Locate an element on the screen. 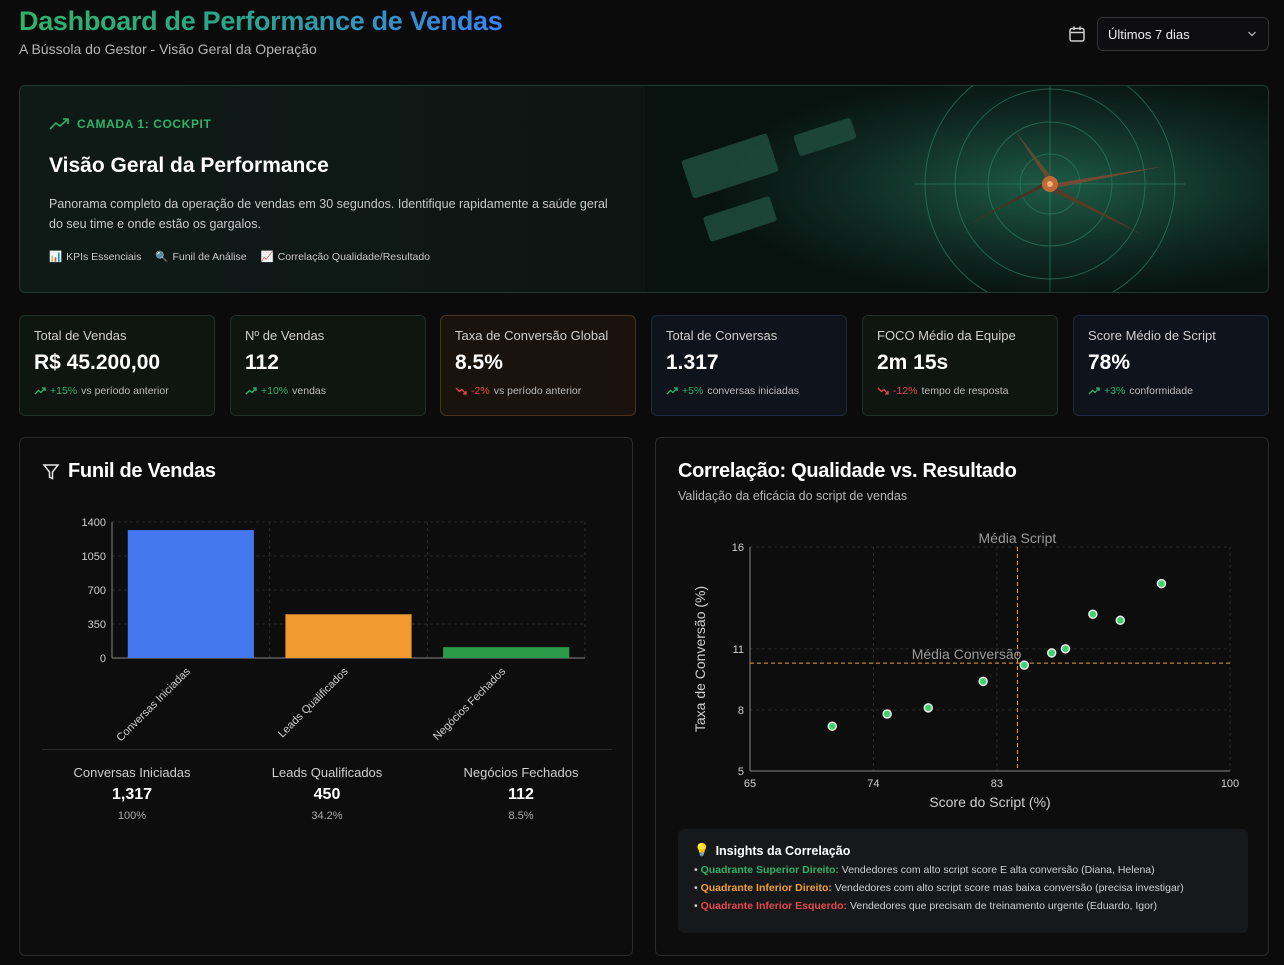  kpi-label: Taxa de Conversão Global is located at coordinates (532, 335).